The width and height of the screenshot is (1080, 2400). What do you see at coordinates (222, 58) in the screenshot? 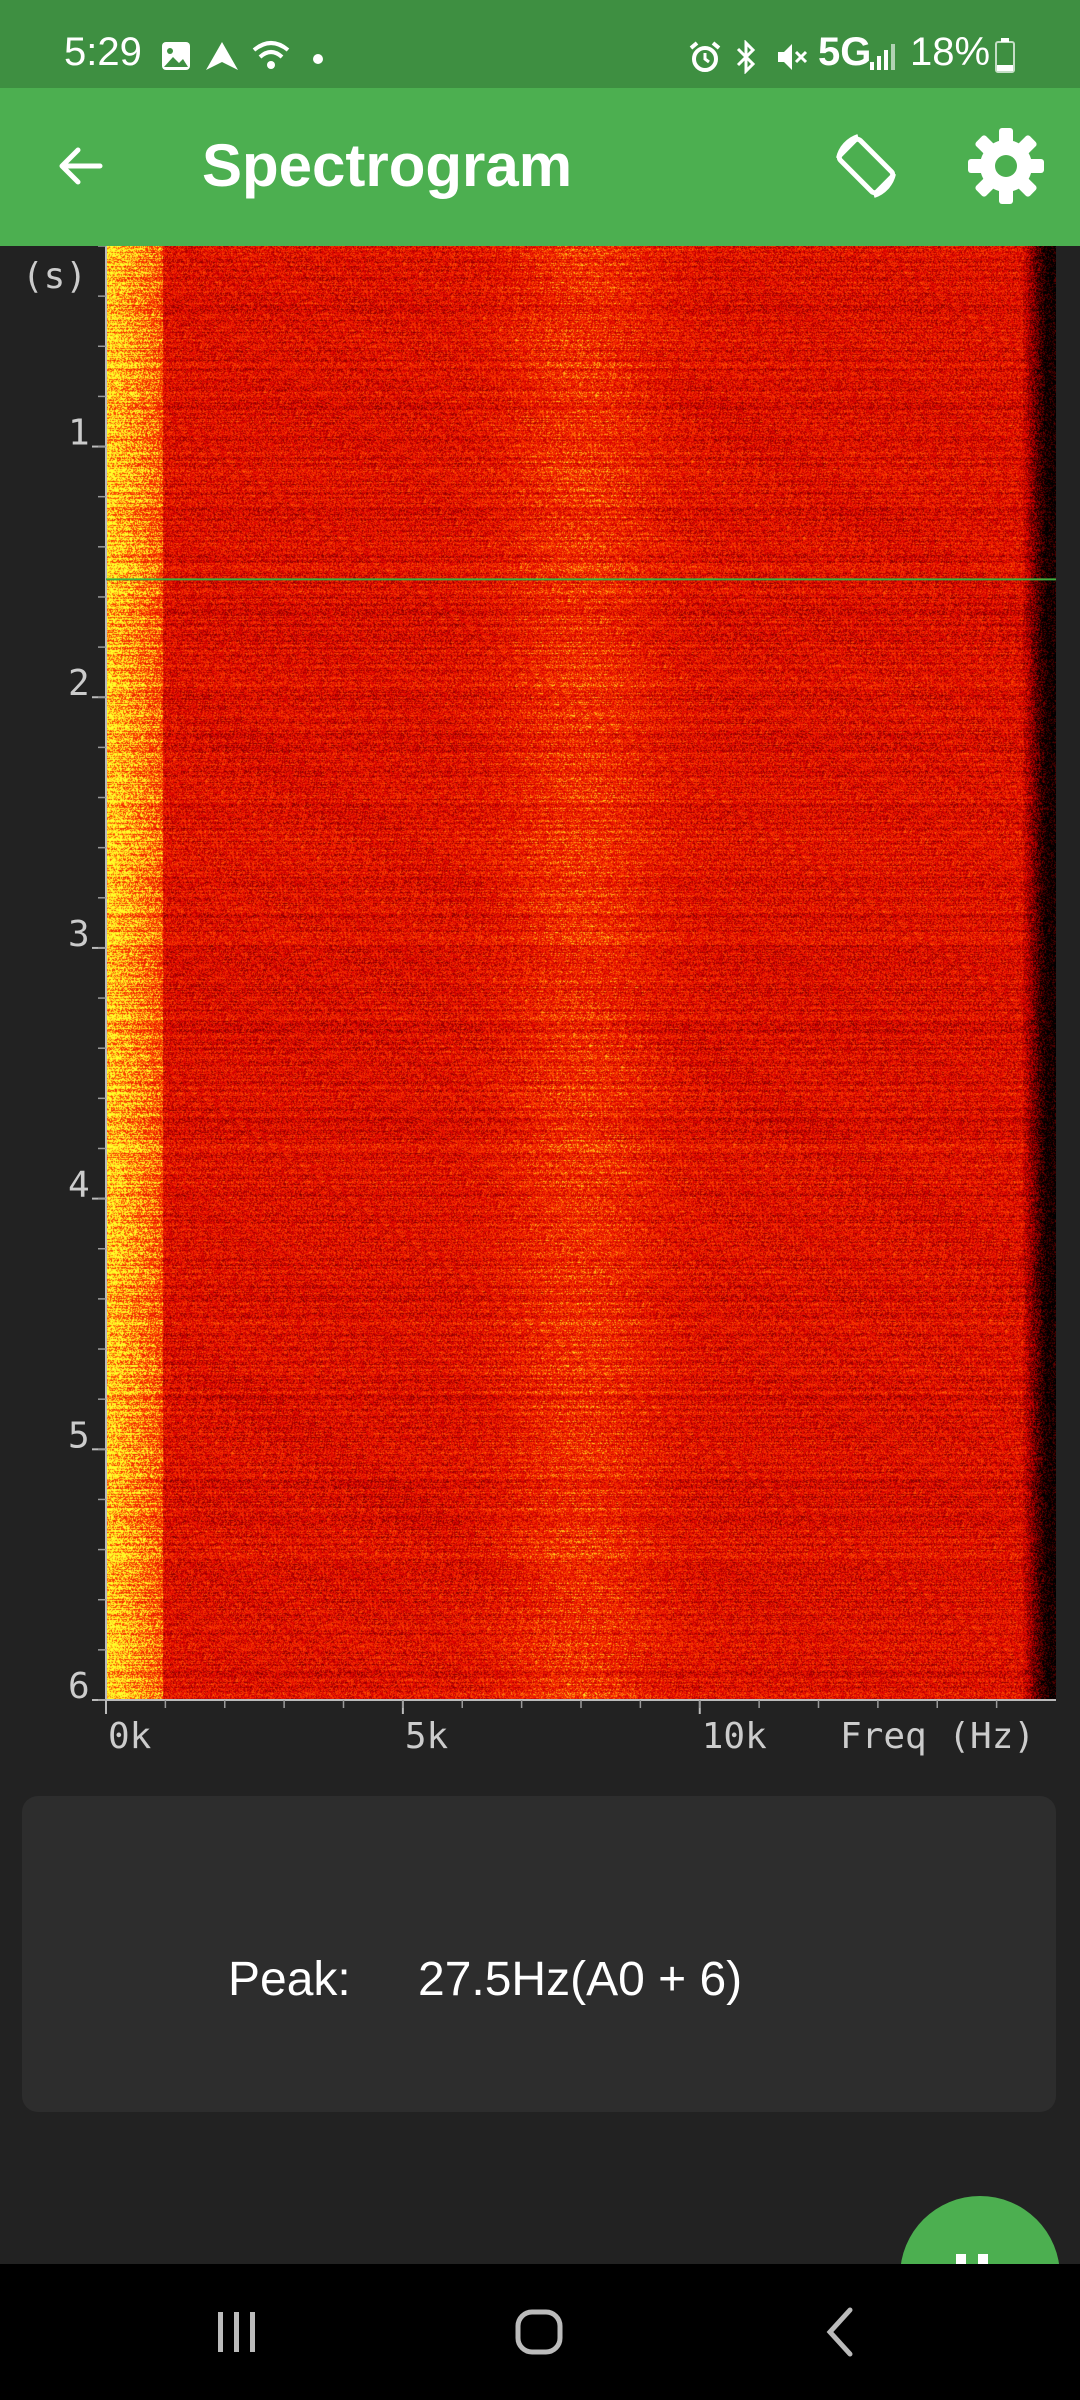
I see `navigation-icon` at bounding box center [222, 58].